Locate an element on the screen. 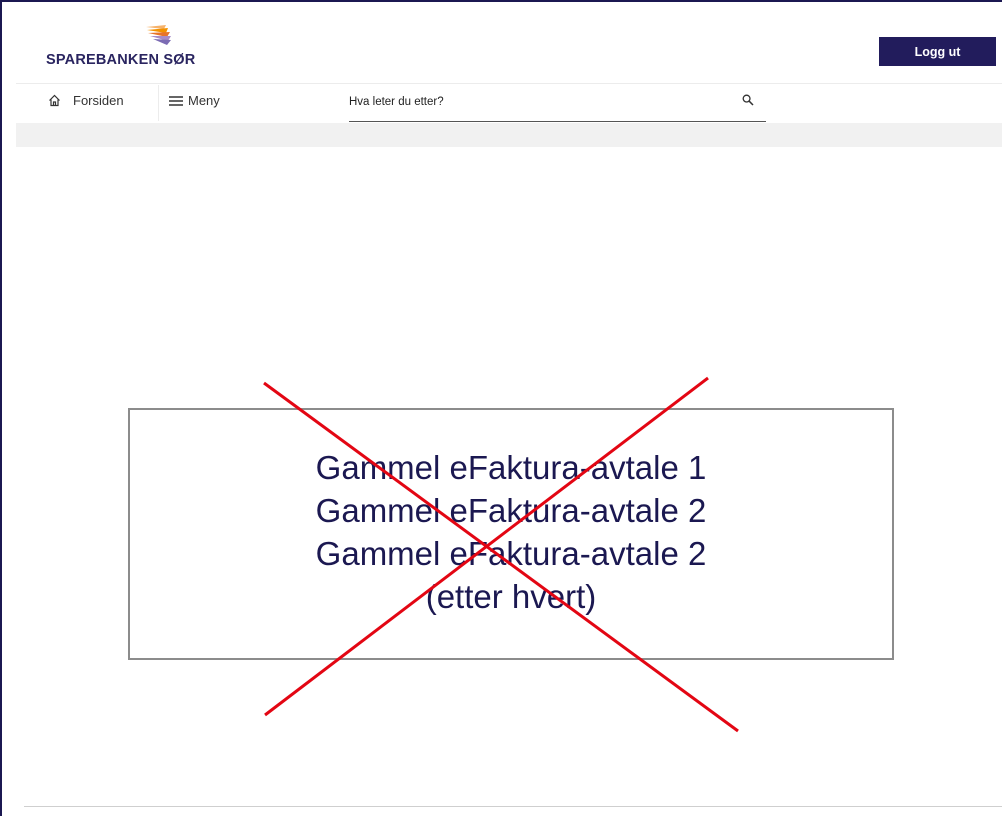 The image size is (1002, 818). search-field: Hva leter du etter? is located at coordinates (557, 104).